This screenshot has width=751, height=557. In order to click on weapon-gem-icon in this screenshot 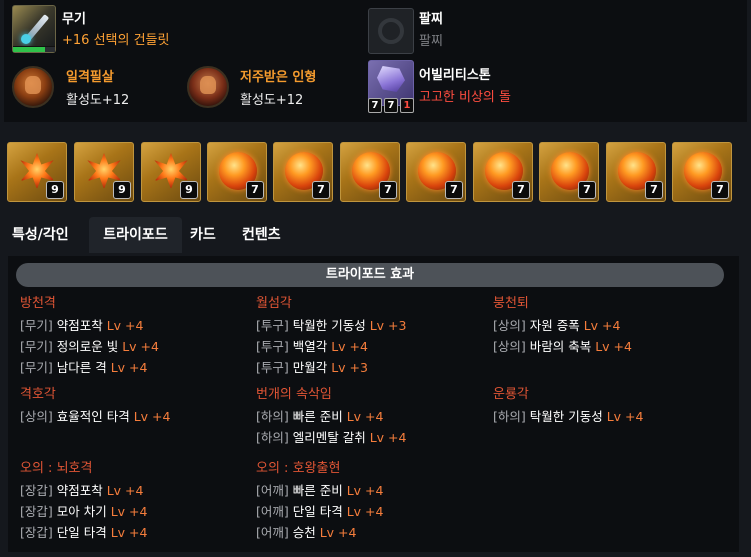, I will do `click(26, 39)`.